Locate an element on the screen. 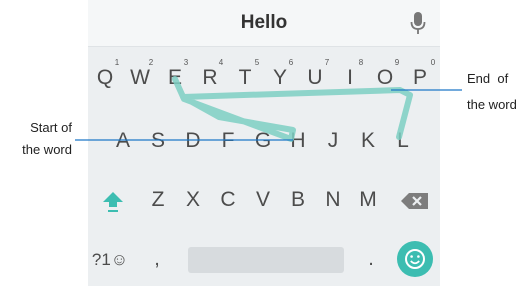 This screenshot has width=529, height=286. key-h: H is located at coordinates (298, 141).